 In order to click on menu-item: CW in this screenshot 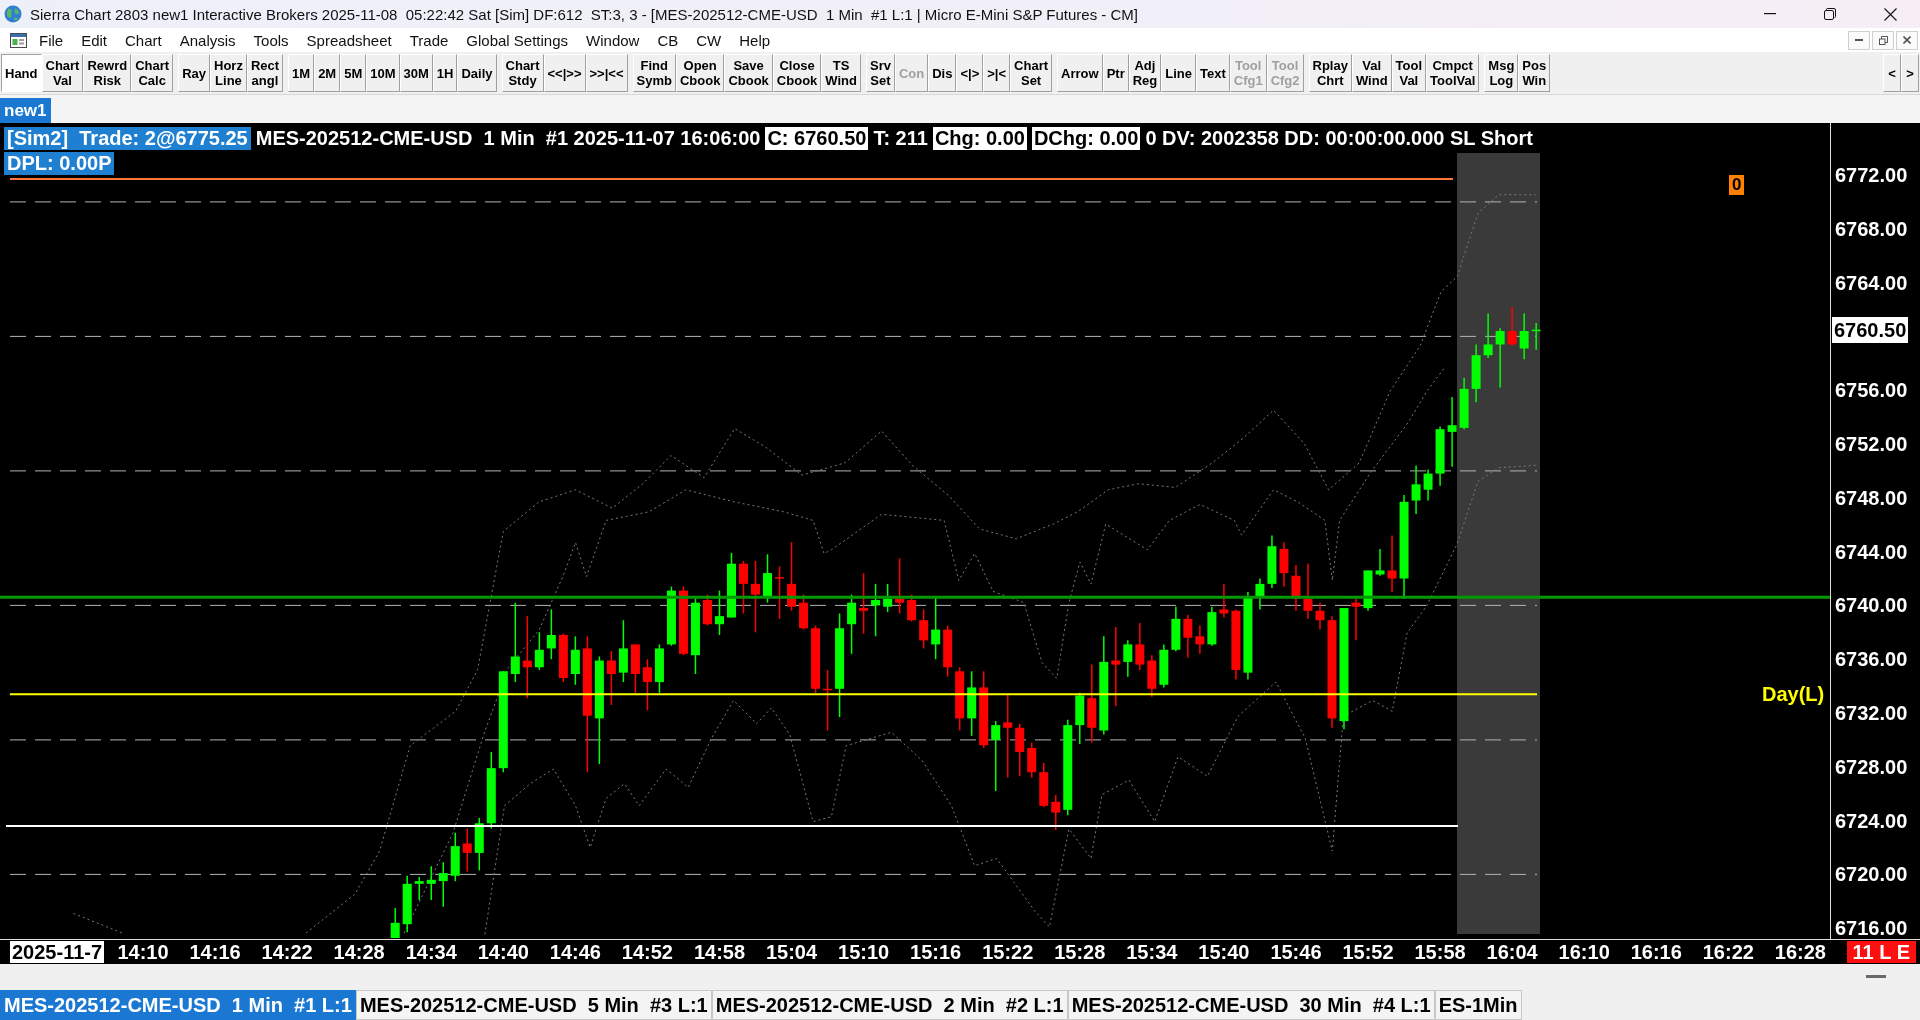, I will do `click(709, 40)`.